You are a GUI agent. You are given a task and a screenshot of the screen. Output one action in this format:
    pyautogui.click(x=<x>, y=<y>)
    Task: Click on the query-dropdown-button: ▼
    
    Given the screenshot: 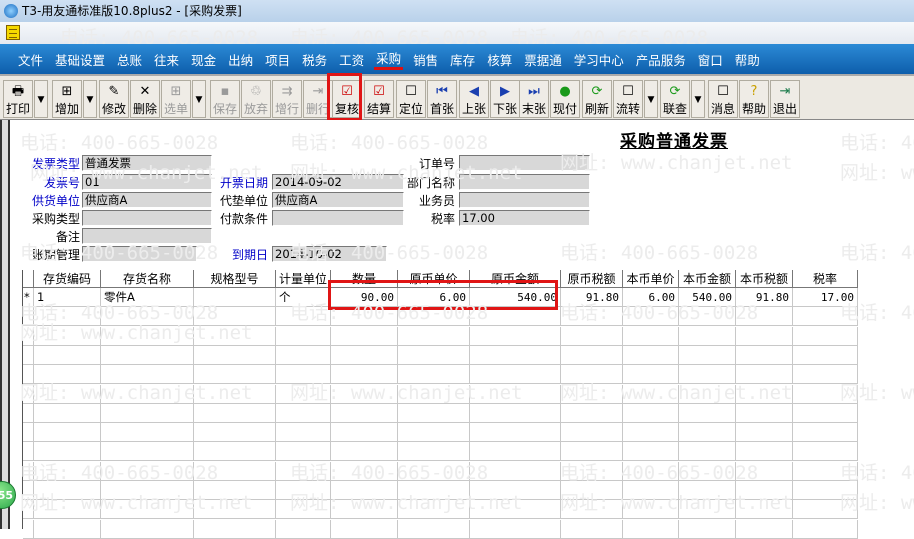 What is the action you would take?
    pyautogui.click(x=698, y=99)
    